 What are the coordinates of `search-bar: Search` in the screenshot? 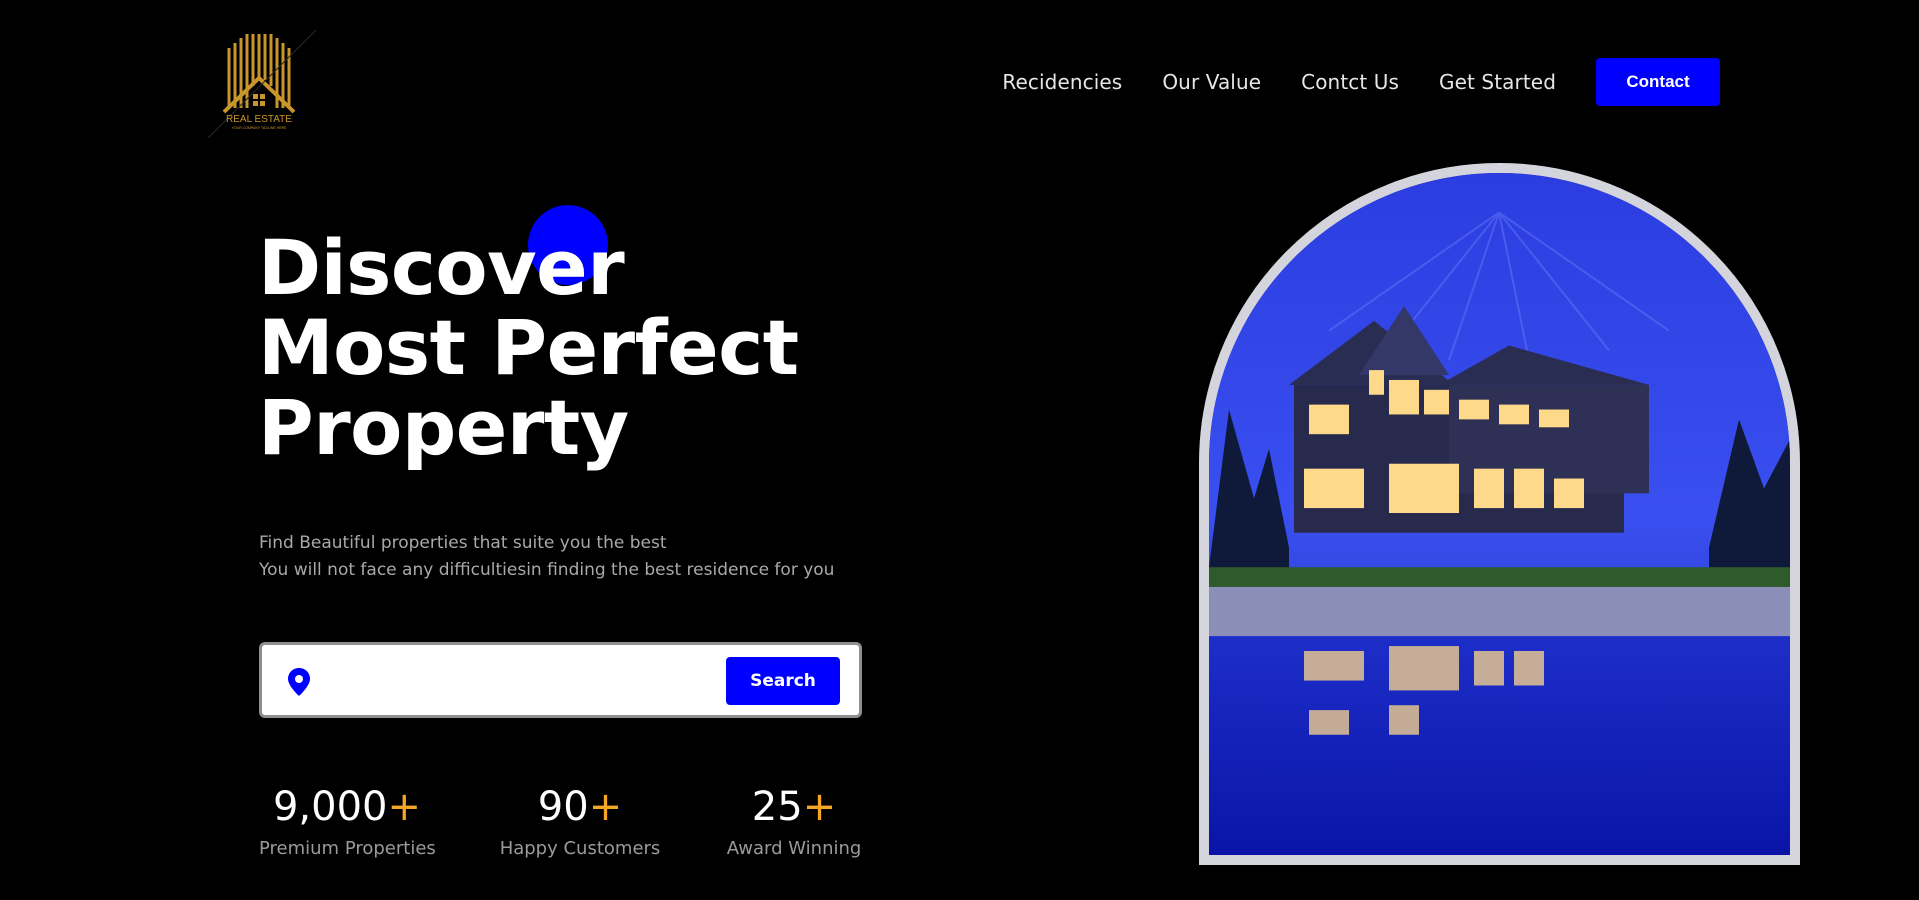 It's located at (560, 680).